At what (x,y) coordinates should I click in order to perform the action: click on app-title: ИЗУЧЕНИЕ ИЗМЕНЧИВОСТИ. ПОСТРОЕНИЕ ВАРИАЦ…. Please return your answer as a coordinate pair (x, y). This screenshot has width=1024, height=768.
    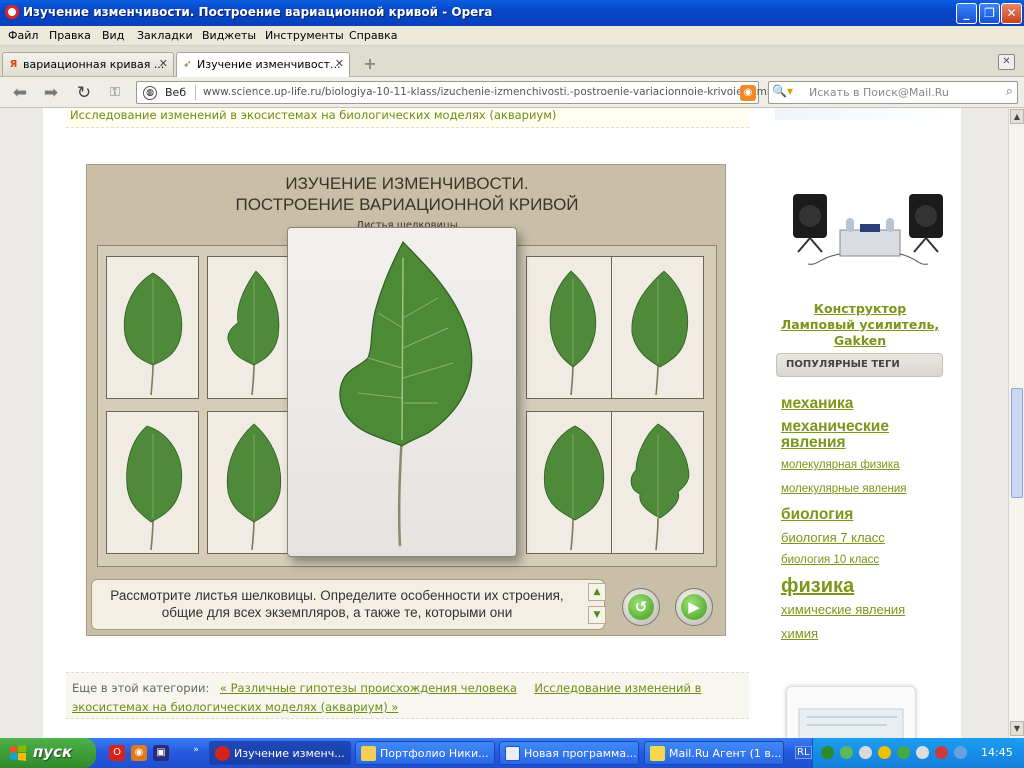
    Looking at the image, I should click on (407, 194).